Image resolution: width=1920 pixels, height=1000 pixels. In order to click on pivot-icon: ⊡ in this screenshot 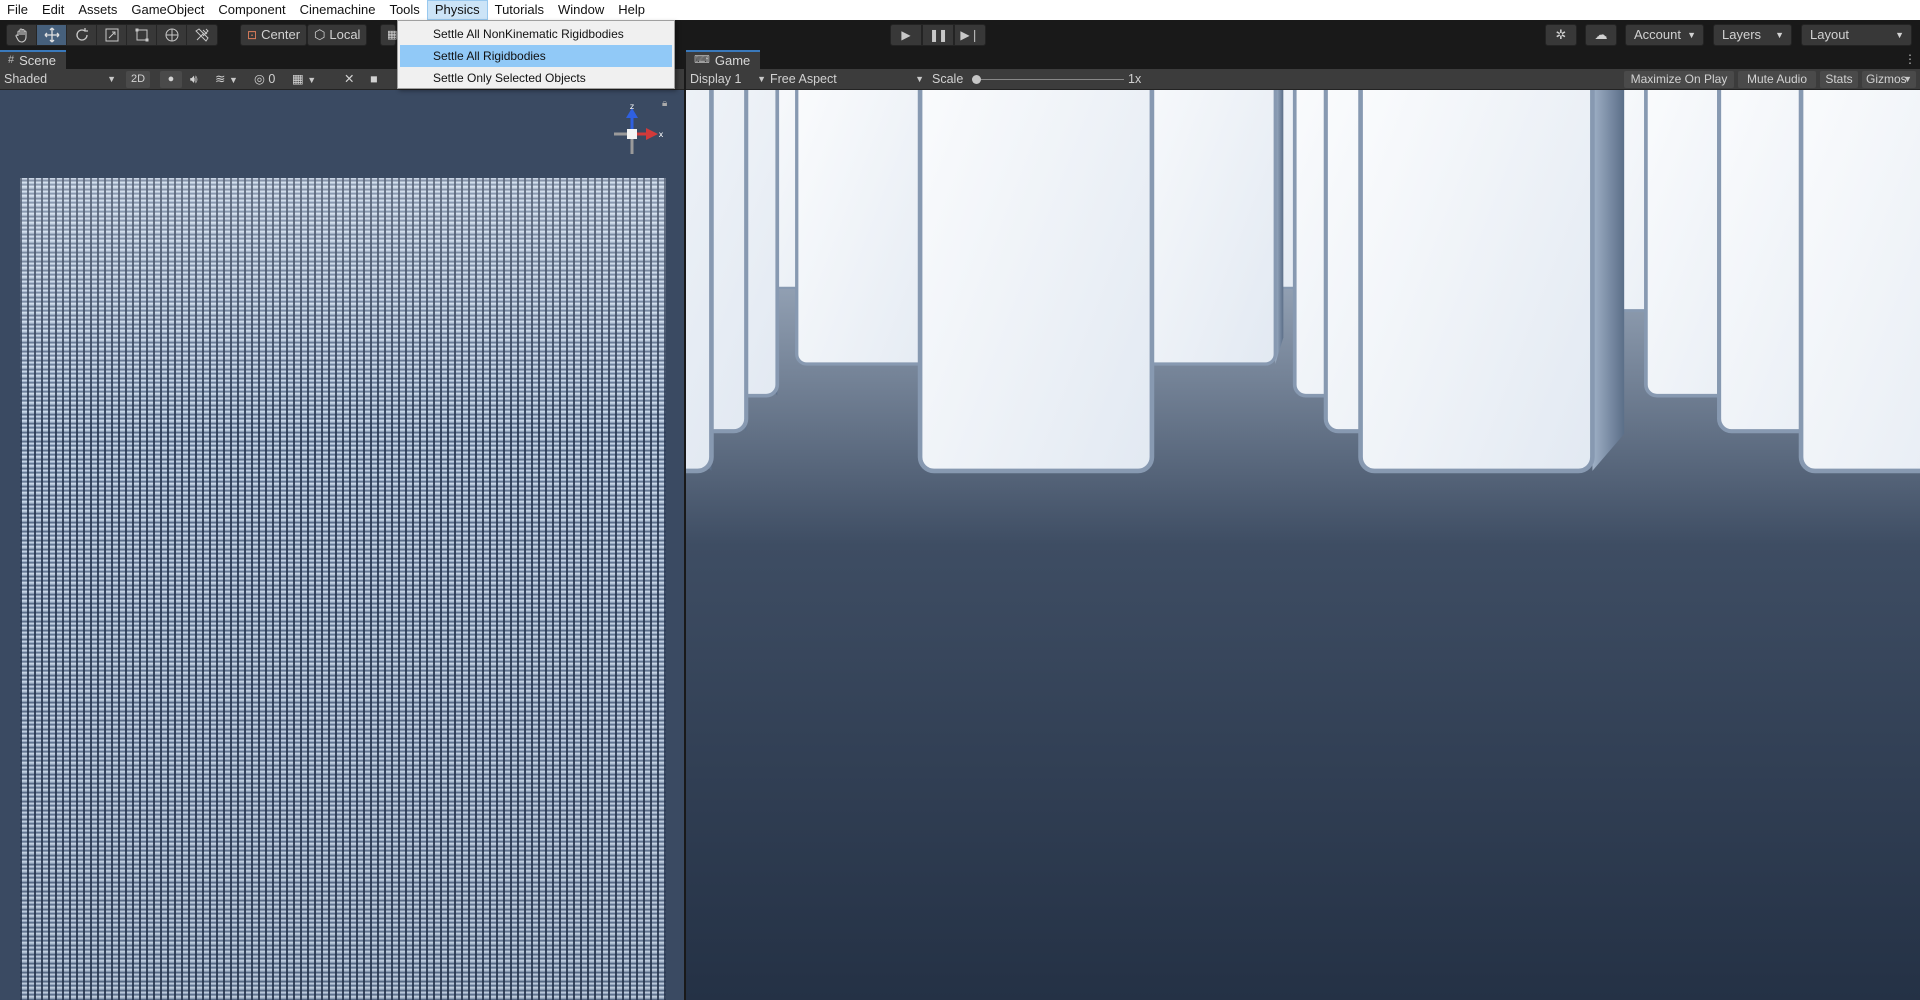, I will do `click(252, 35)`.